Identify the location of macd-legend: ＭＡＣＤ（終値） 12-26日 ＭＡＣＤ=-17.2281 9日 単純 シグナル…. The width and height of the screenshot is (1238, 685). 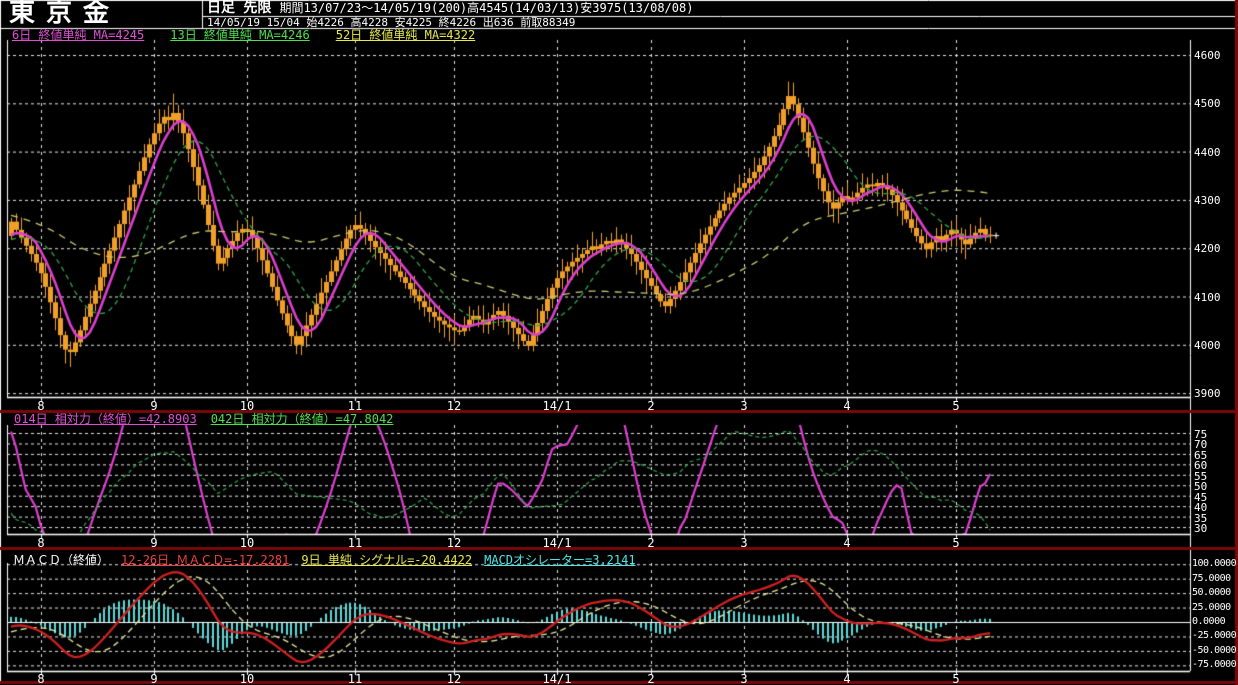
(324, 560).